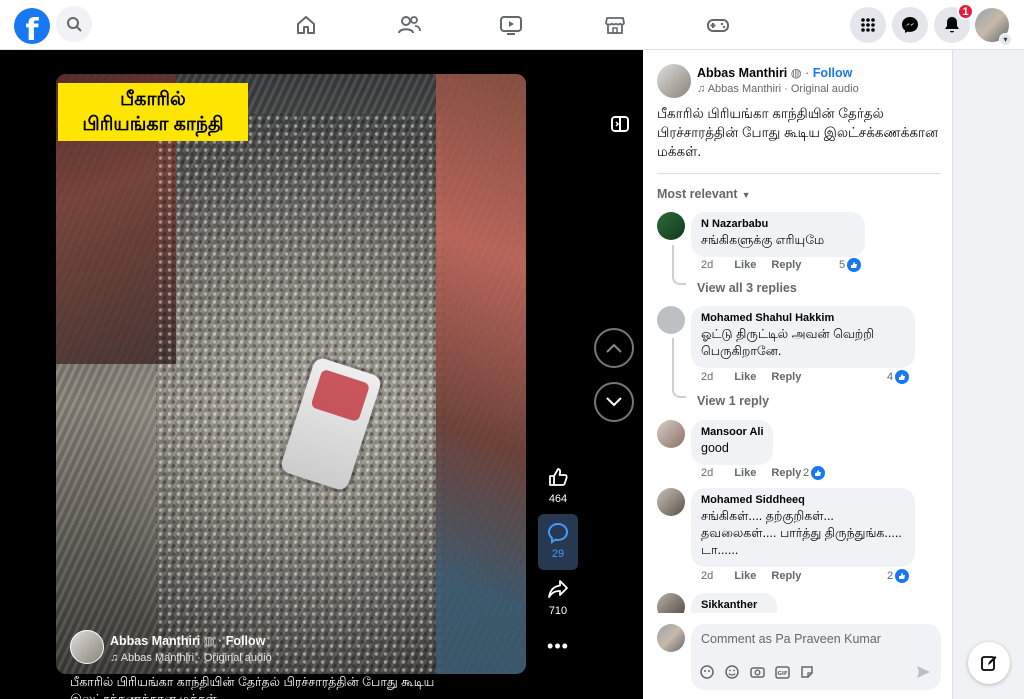 This screenshot has width=1024, height=699. I want to click on thread-line, so click(679, 368).